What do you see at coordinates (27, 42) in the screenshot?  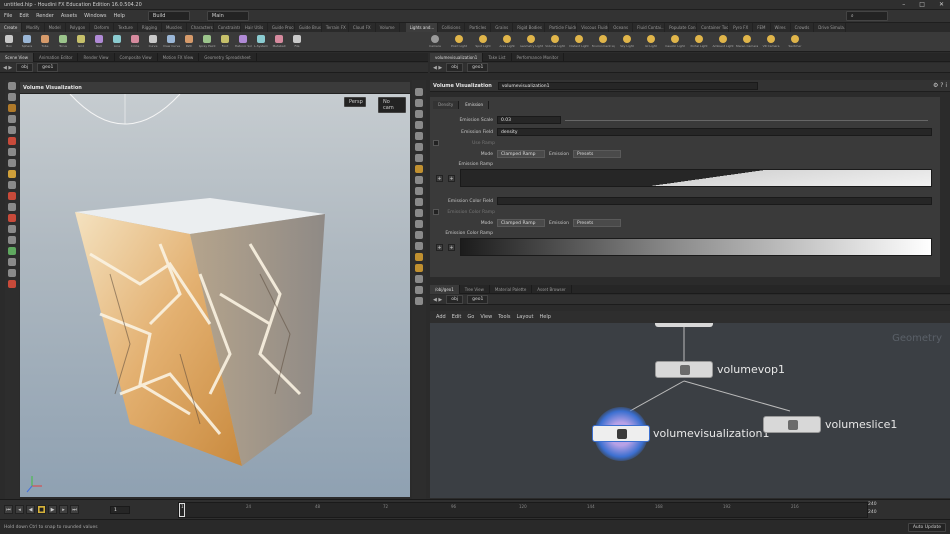 I see `tool-sphere: Sphere` at bounding box center [27, 42].